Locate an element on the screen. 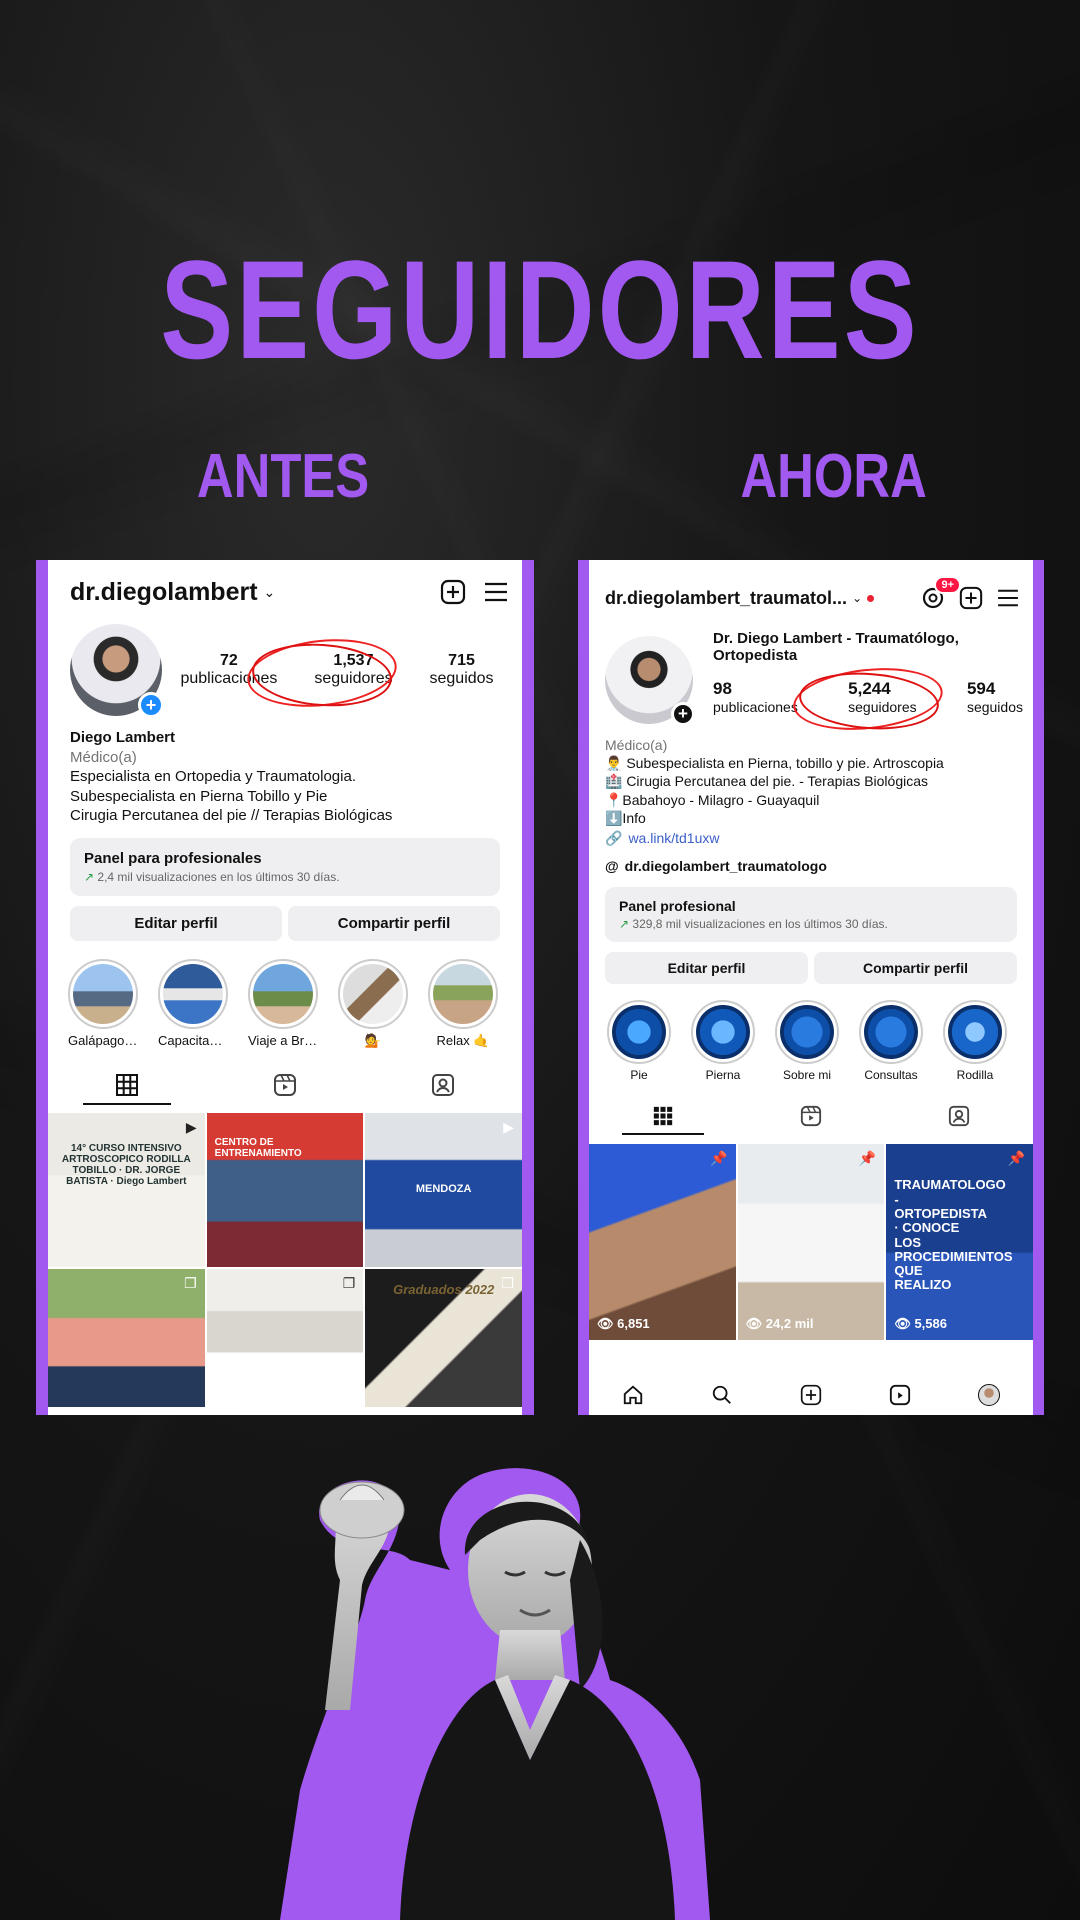 The height and width of the screenshot is (1920, 1080). threads-icon: @ is located at coordinates (612, 866).